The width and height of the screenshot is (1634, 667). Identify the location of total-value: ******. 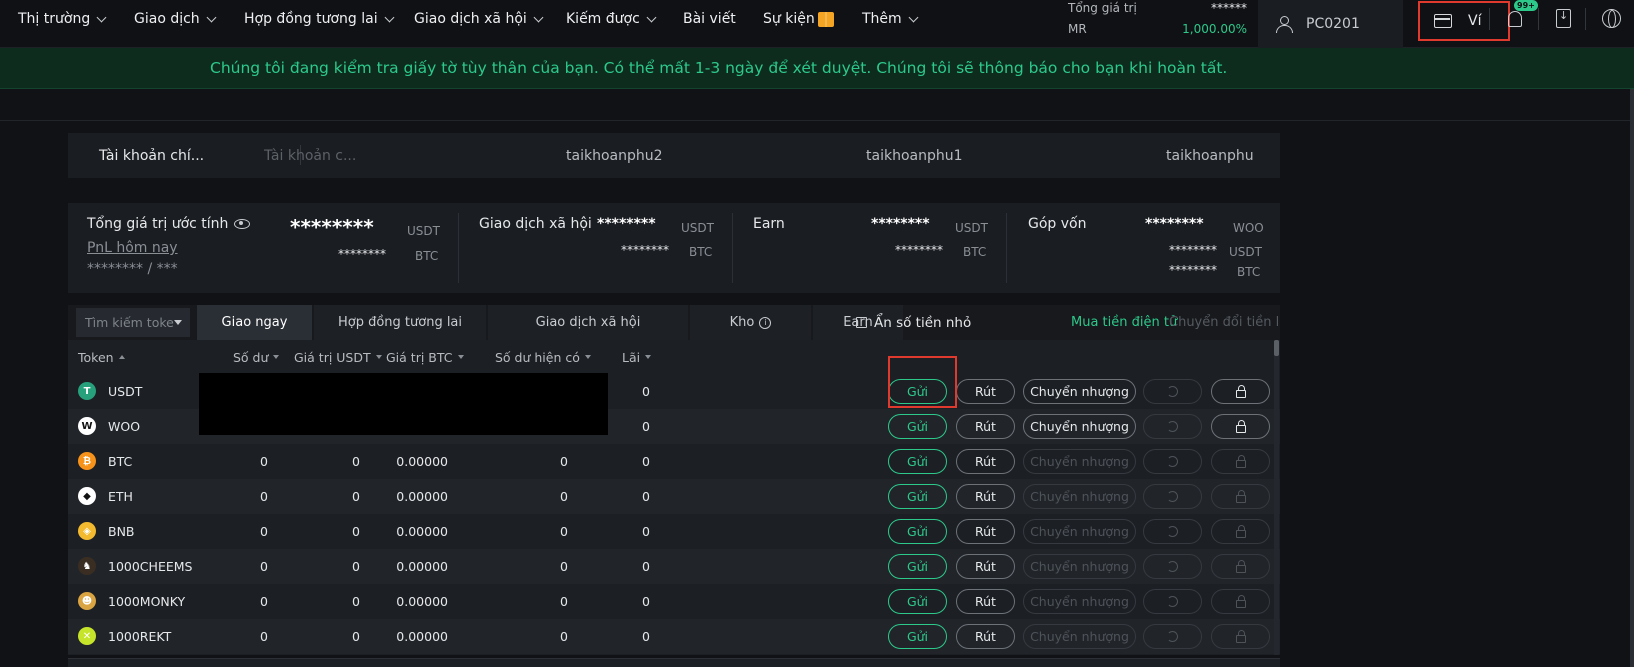
(1229, 8).